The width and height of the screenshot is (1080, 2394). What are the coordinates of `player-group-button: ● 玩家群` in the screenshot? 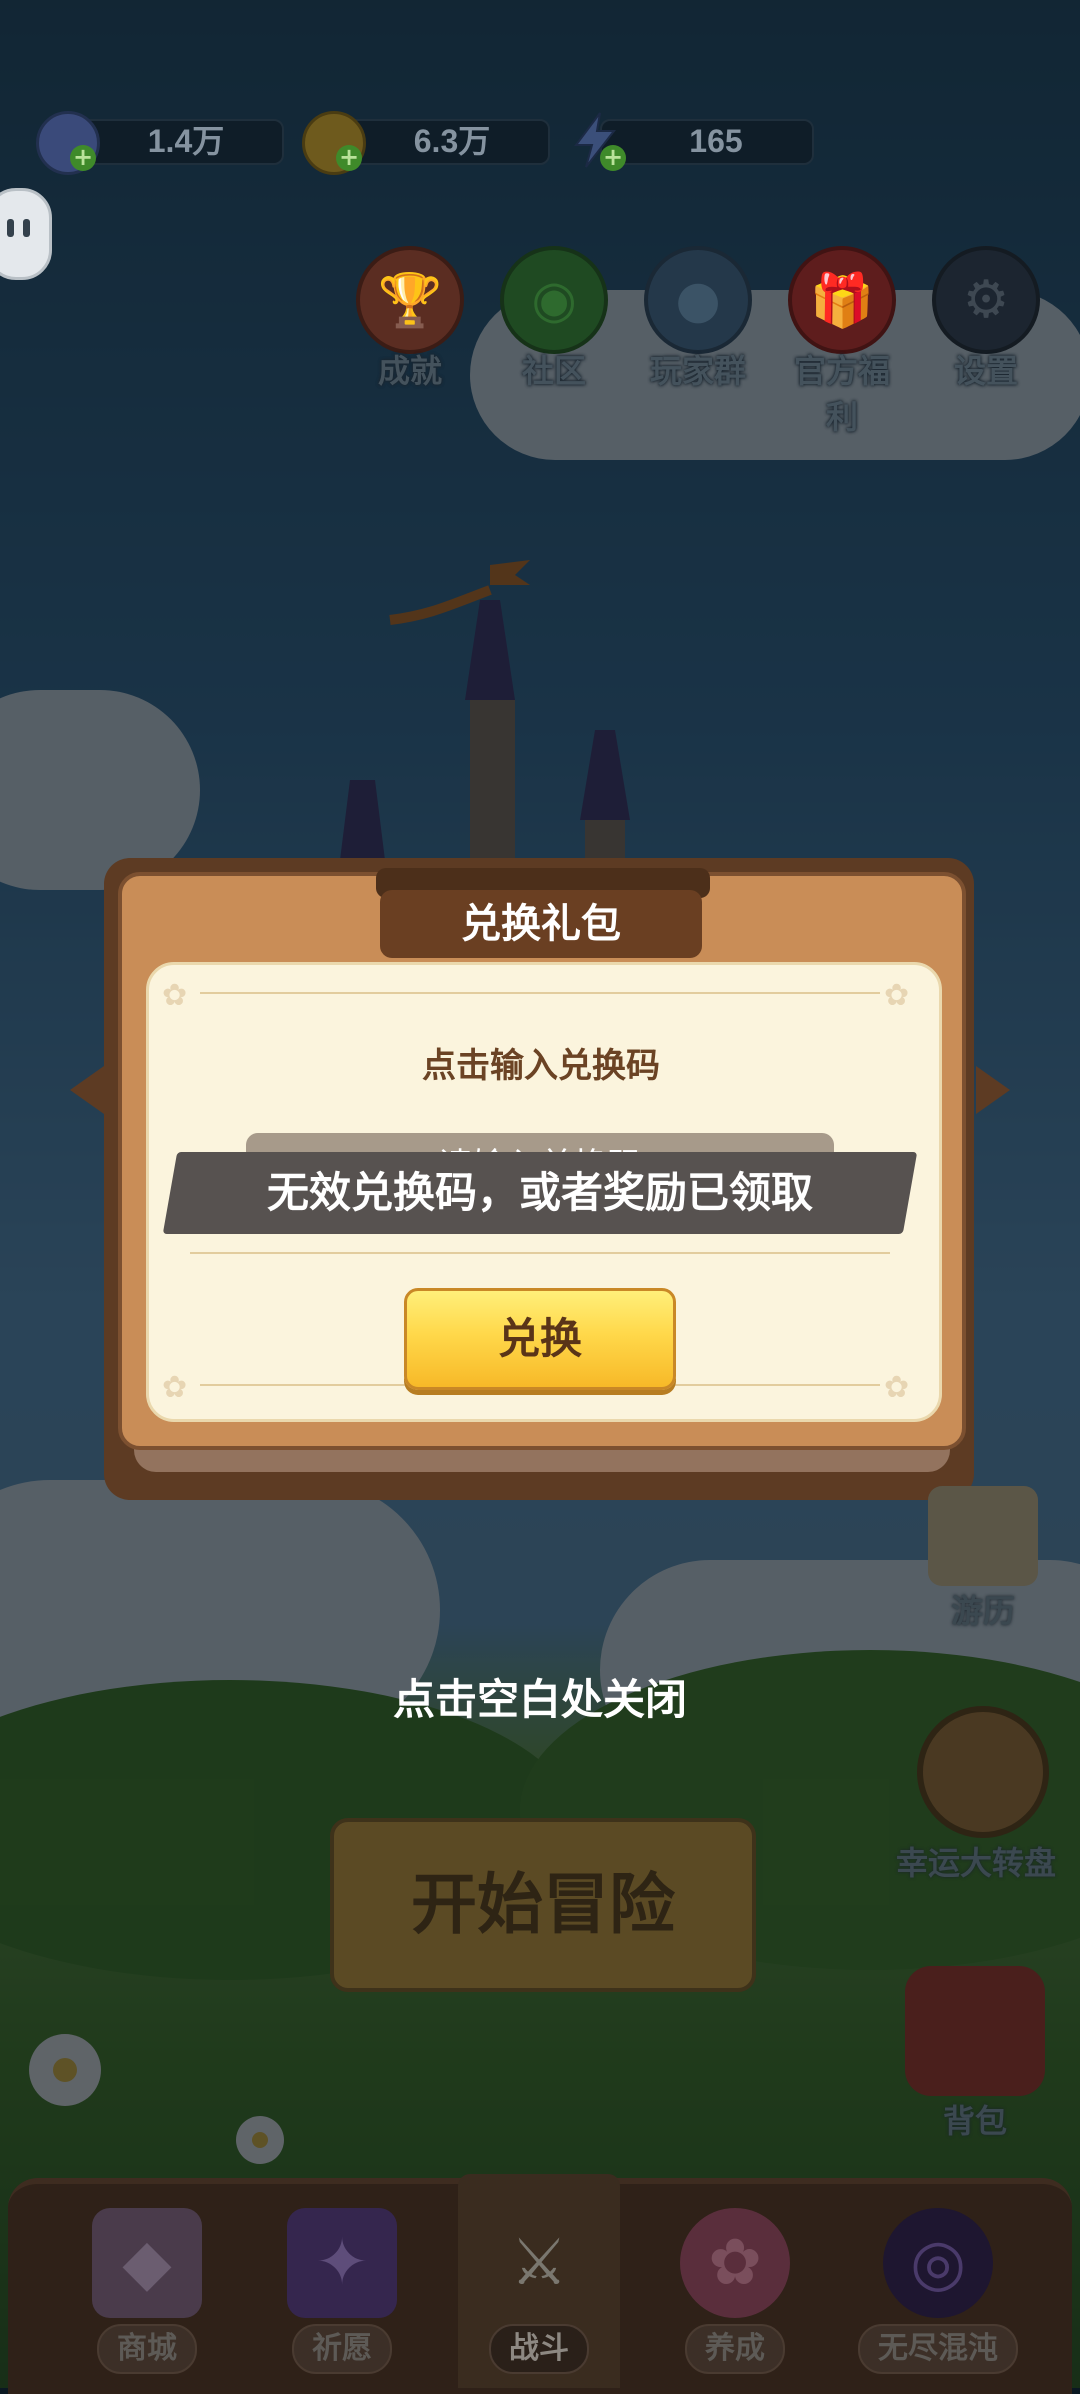 It's located at (698, 319).